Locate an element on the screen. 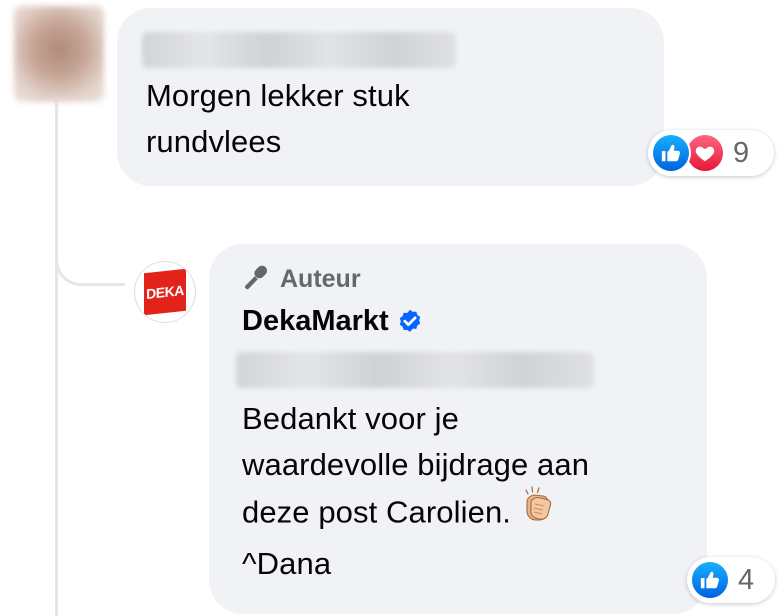 This screenshot has height=616, width=784. author-badge: Auteur is located at coordinates (301, 279).